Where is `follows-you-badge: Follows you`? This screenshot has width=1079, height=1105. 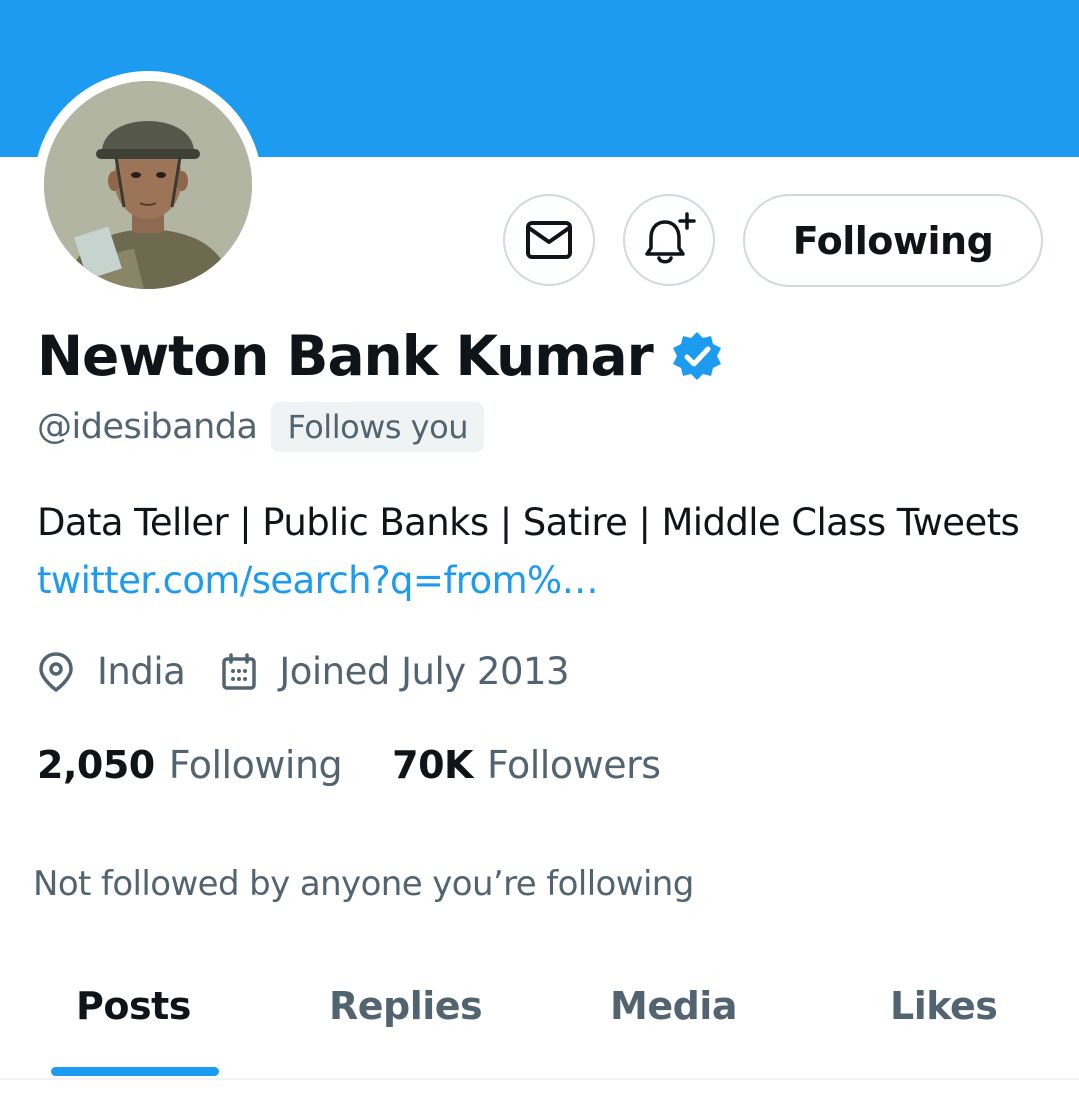 follows-you-badge: Follows you is located at coordinates (377, 427).